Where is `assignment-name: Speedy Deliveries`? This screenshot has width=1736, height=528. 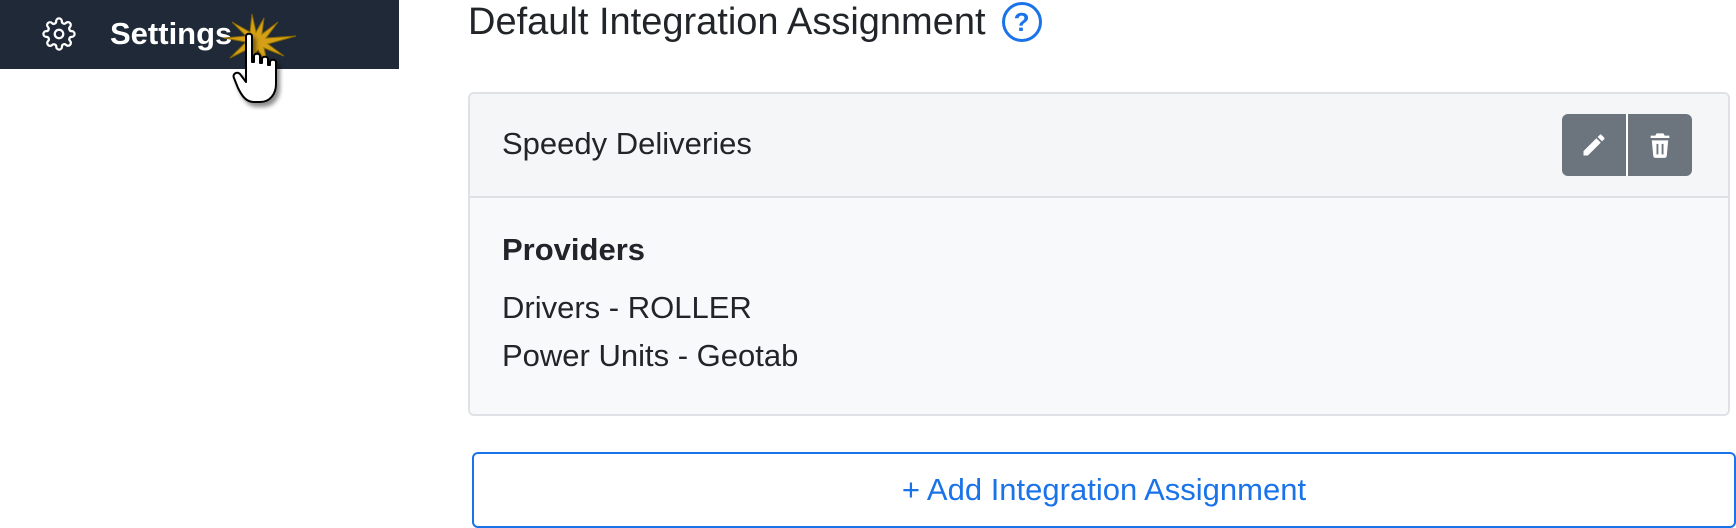 assignment-name: Speedy Deliveries is located at coordinates (627, 143).